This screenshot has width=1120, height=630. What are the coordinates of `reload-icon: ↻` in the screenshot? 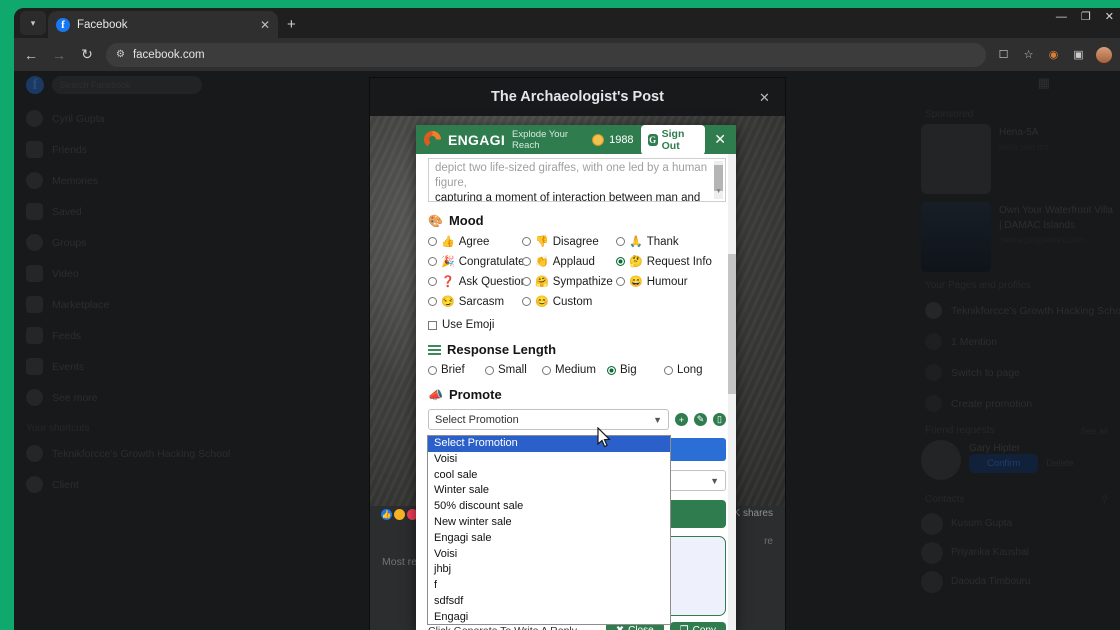 It's located at (87, 54).